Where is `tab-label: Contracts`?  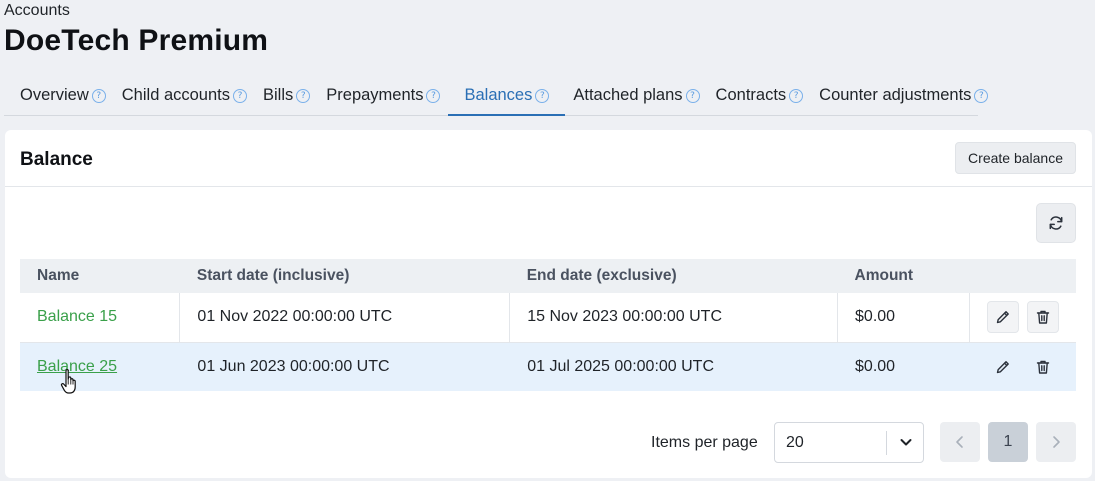
tab-label: Contracts is located at coordinates (751, 95).